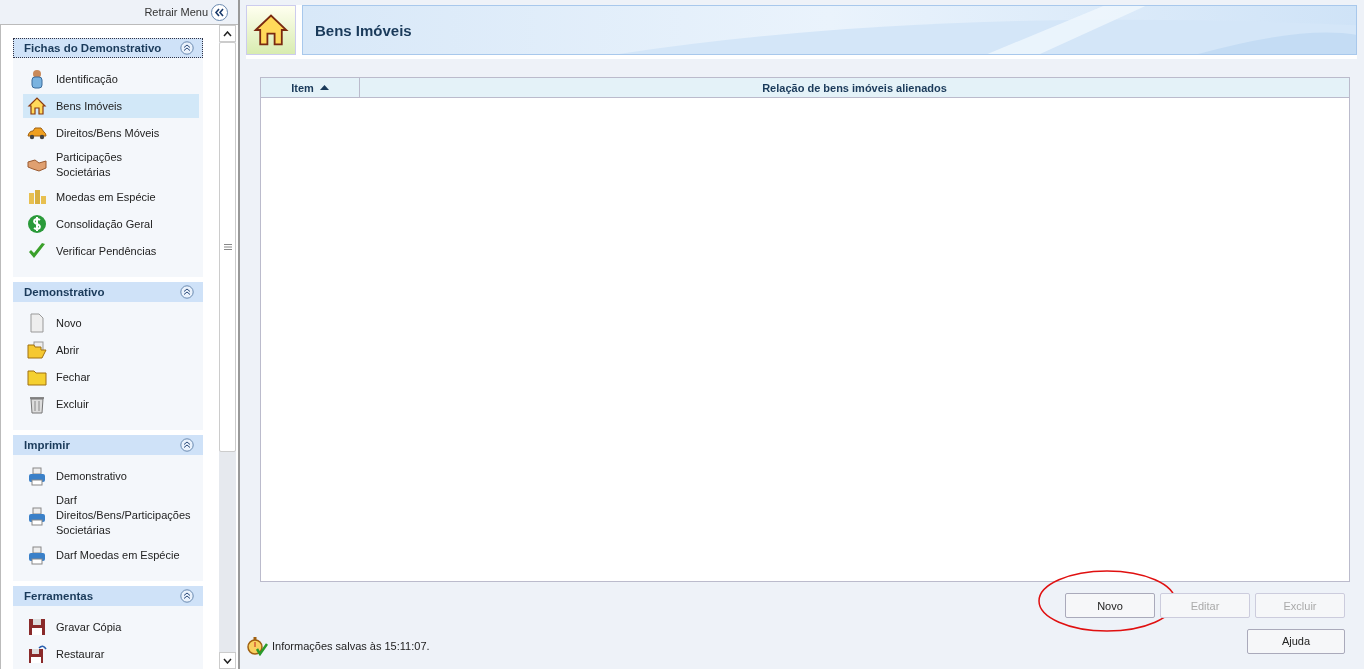 Image resolution: width=1364 pixels, height=669 pixels. What do you see at coordinates (37, 350) in the screenshot?
I see `open-folder-icon` at bounding box center [37, 350].